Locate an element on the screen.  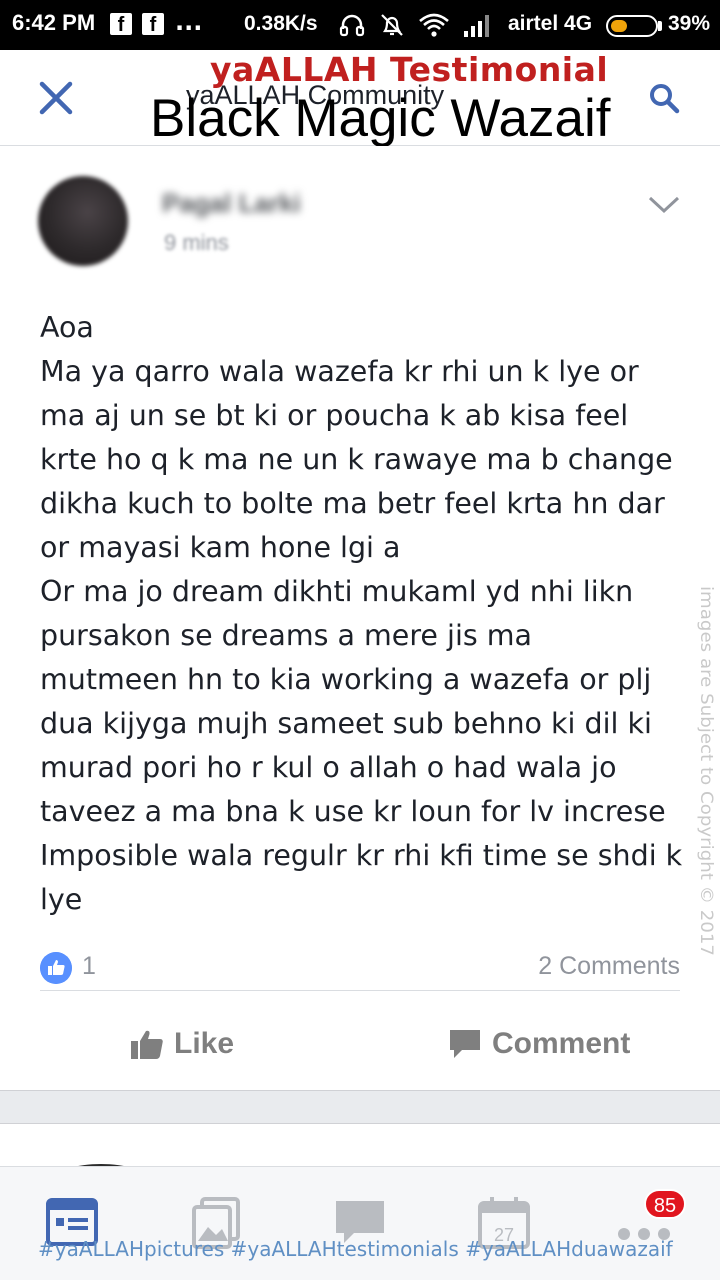
post-time-text: 9 mins is located at coordinates (196, 242).